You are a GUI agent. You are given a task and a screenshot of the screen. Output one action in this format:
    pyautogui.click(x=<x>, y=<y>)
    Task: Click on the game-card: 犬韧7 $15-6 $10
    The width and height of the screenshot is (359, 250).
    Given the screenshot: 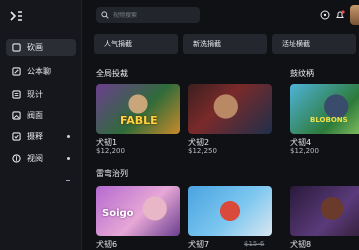 What is the action you would take?
    pyautogui.click(x=230, y=218)
    